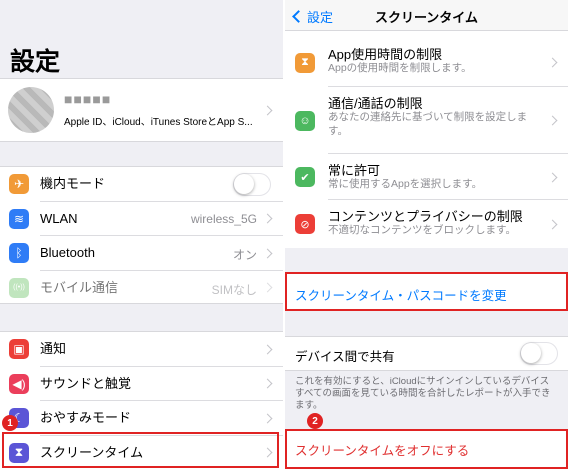 The height and width of the screenshot is (472, 568). I want to click on option-subtitle: 不適切なコンテンツをブロックします。, so click(422, 230).